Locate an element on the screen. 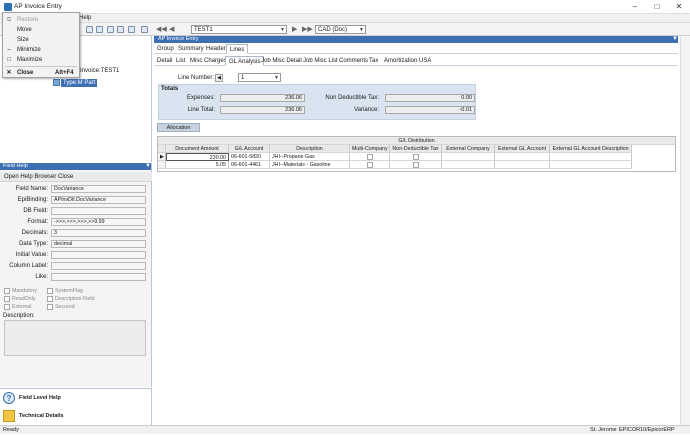  read-only-label: ReadOnly is located at coordinates (24, 299).